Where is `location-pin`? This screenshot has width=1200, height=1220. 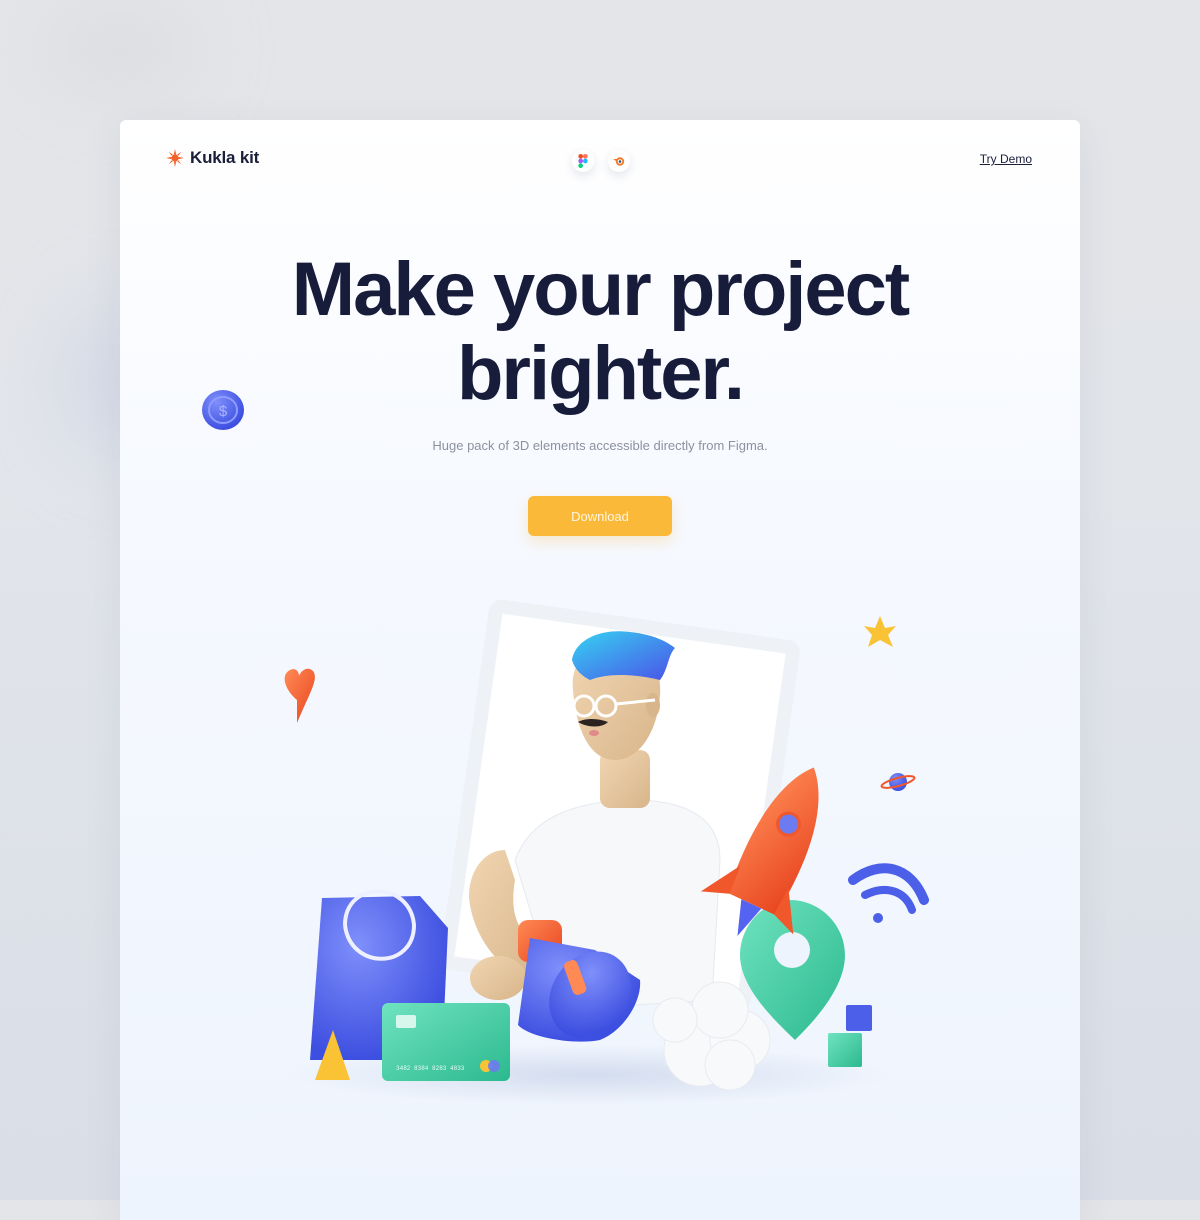
location-pin is located at coordinates (792, 970).